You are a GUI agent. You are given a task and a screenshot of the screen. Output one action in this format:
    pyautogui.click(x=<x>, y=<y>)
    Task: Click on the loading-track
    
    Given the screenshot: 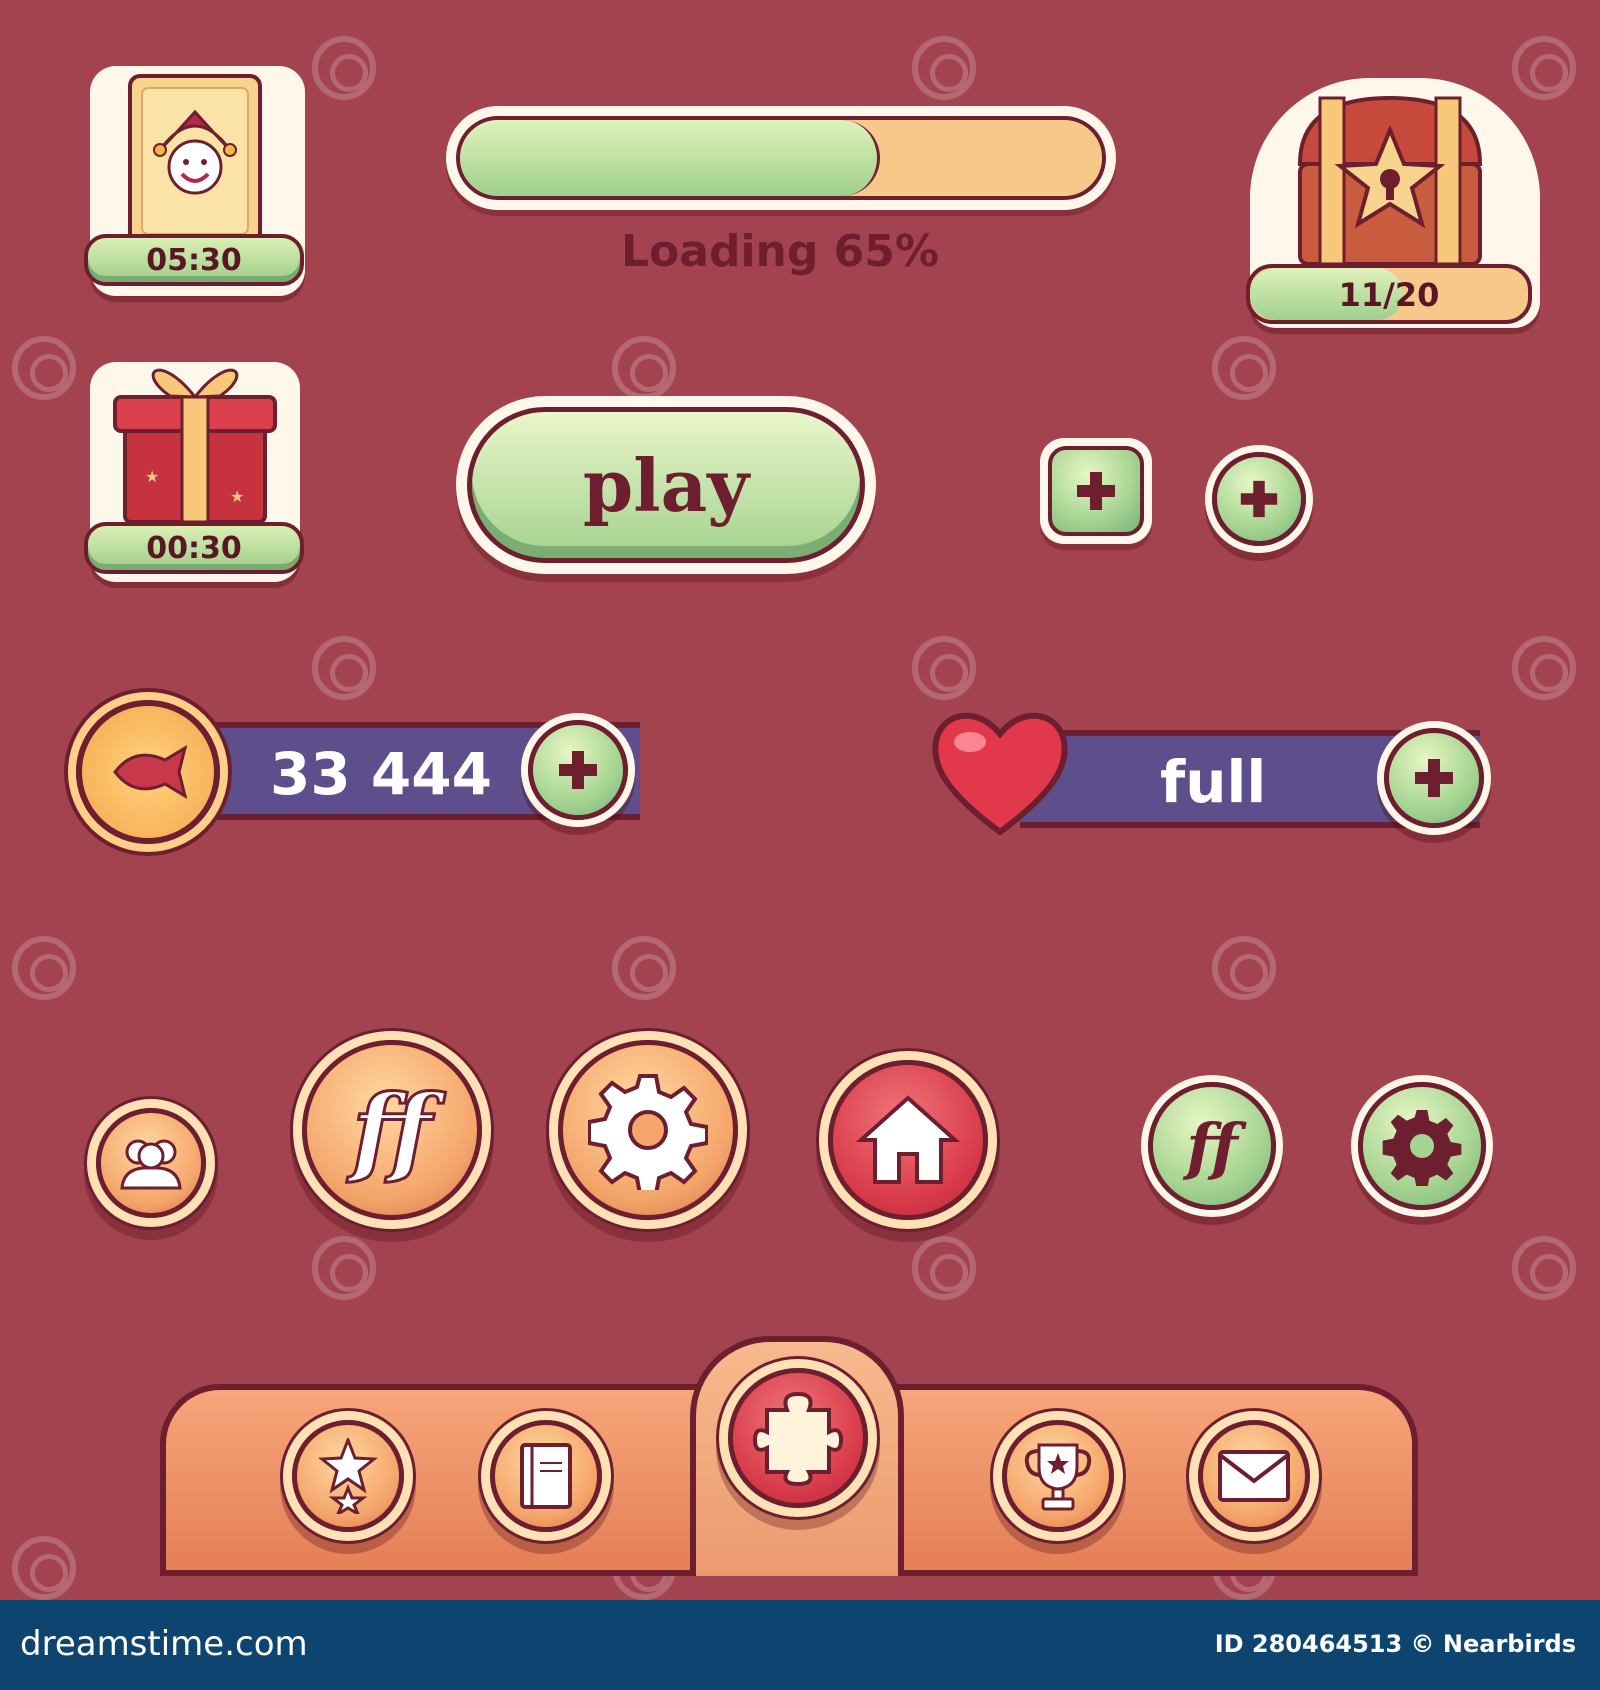 What is the action you would take?
    pyautogui.click(x=781, y=158)
    